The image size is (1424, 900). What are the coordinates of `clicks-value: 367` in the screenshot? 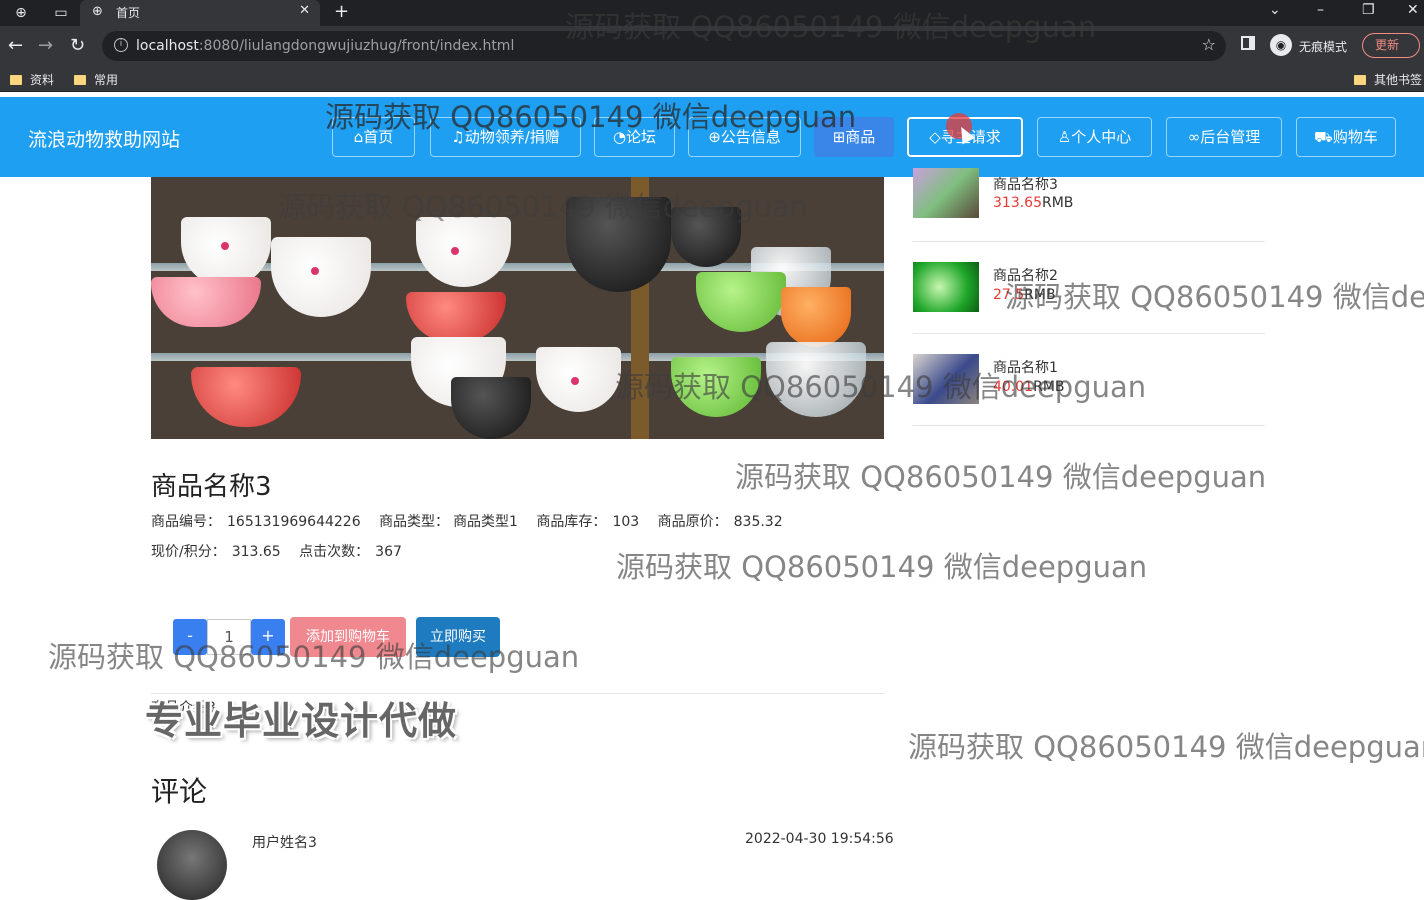 It's located at (388, 552).